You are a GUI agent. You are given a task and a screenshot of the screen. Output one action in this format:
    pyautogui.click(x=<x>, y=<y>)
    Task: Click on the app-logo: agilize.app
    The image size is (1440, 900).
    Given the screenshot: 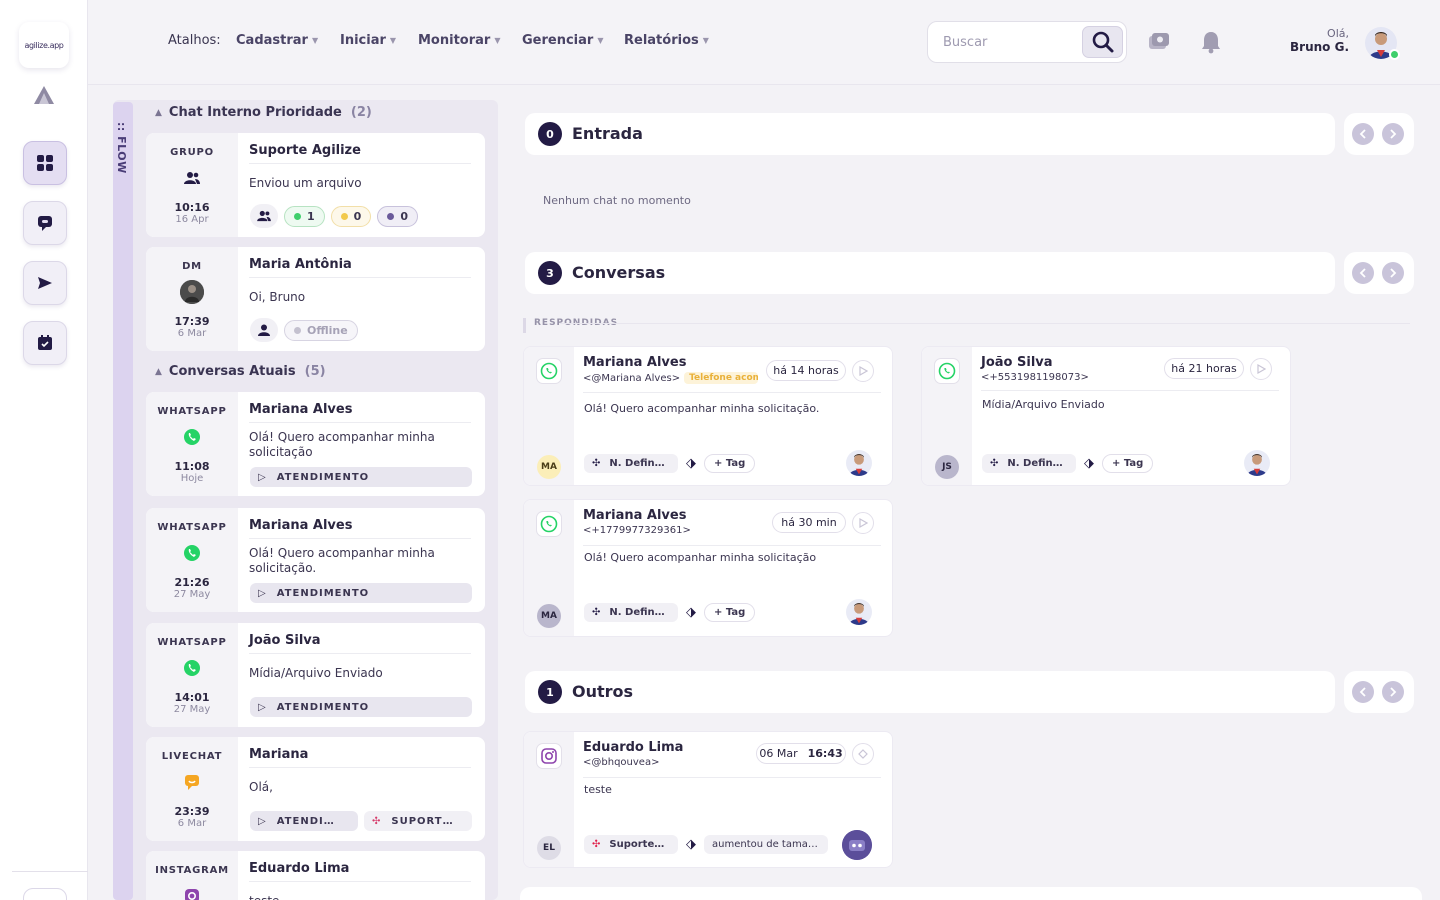 What is the action you would take?
    pyautogui.click(x=44, y=45)
    